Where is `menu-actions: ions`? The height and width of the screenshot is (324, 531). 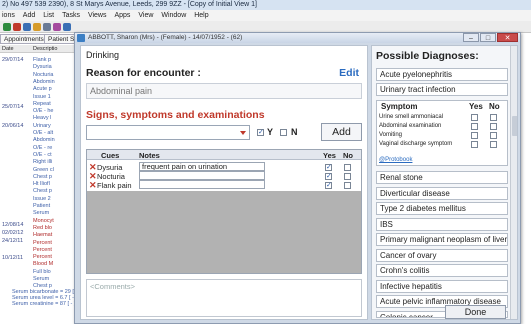 menu-actions: ions is located at coordinates (8, 15).